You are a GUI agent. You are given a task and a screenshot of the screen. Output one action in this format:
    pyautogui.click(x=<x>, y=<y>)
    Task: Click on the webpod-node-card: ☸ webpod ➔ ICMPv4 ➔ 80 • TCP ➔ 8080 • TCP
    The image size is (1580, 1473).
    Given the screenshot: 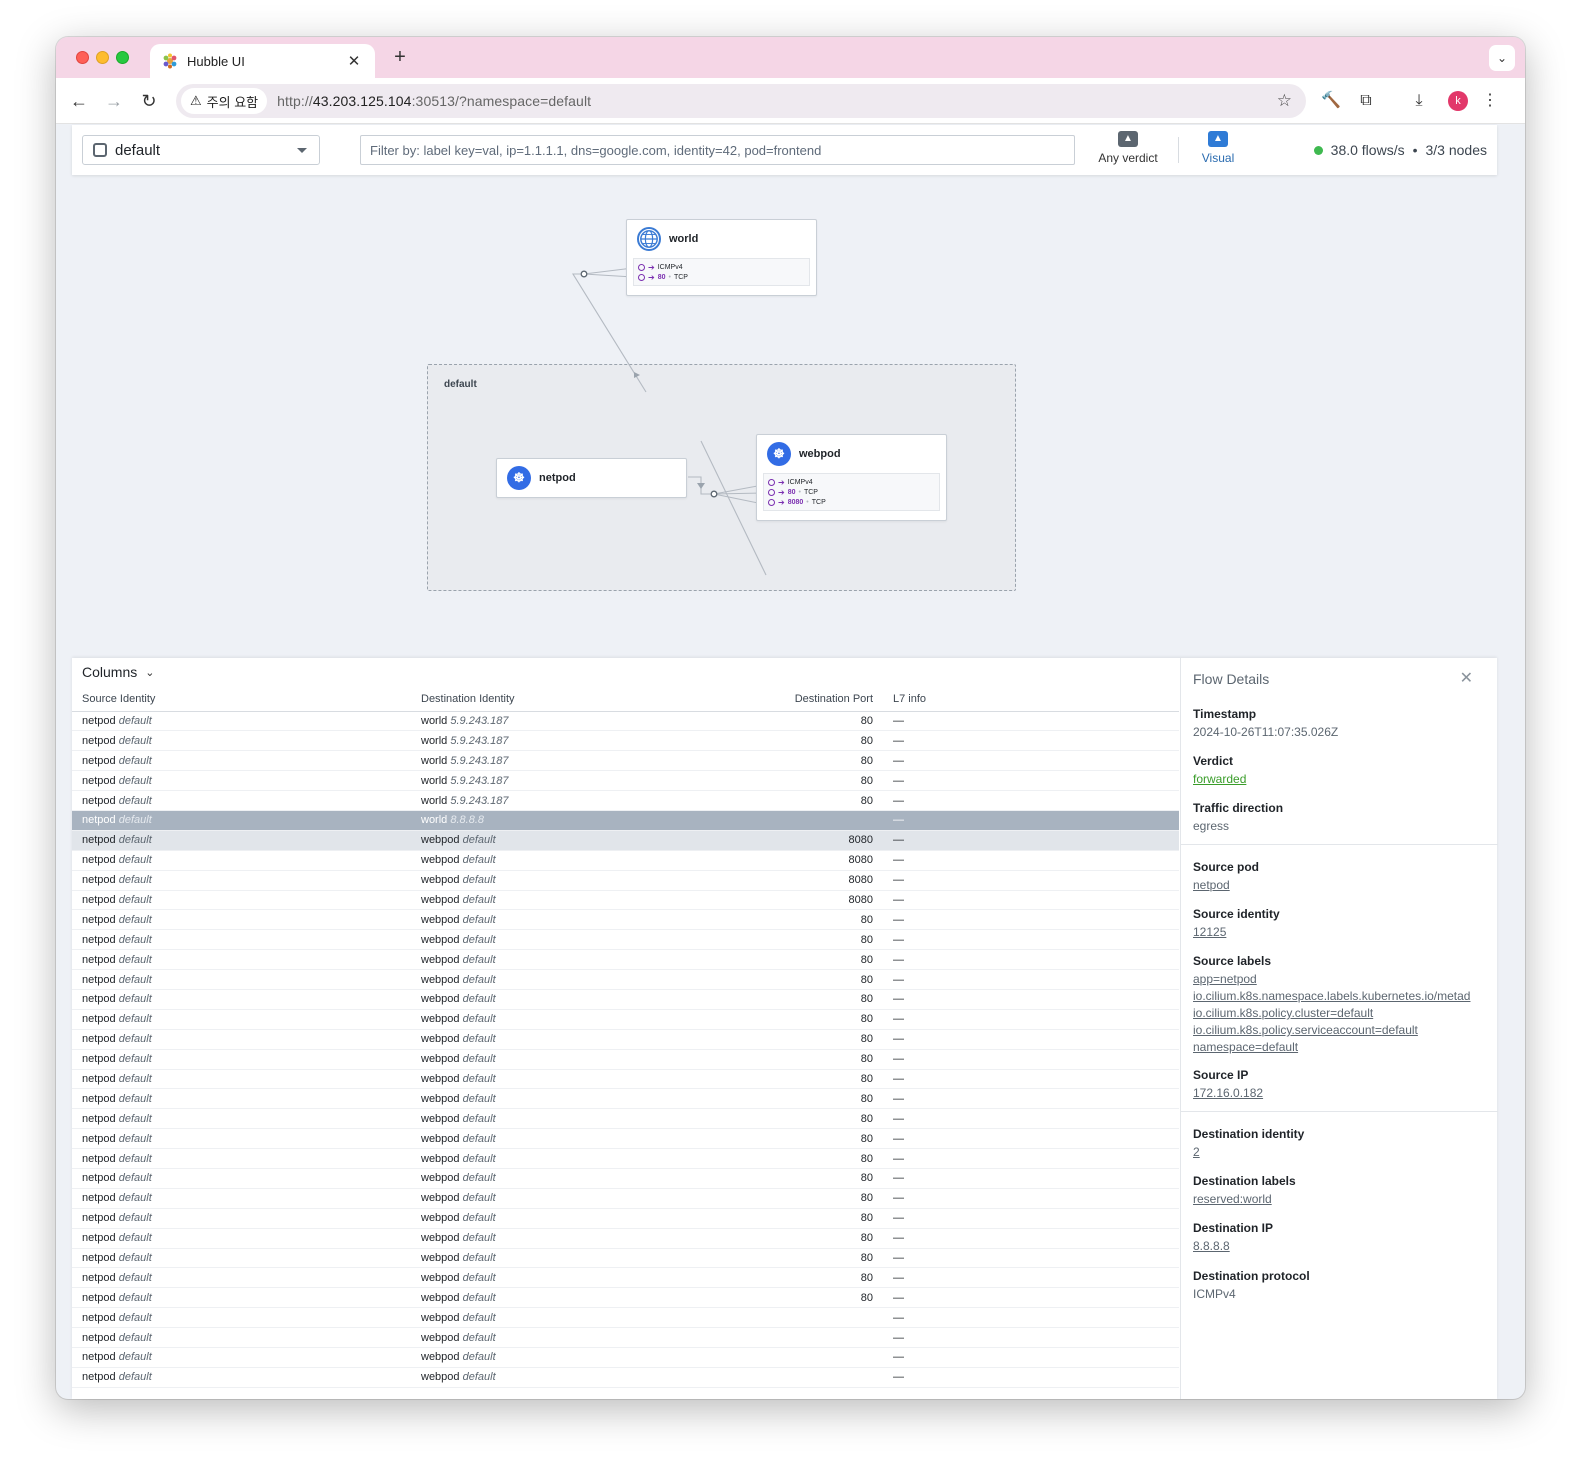 What is the action you would take?
    pyautogui.click(x=851, y=477)
    